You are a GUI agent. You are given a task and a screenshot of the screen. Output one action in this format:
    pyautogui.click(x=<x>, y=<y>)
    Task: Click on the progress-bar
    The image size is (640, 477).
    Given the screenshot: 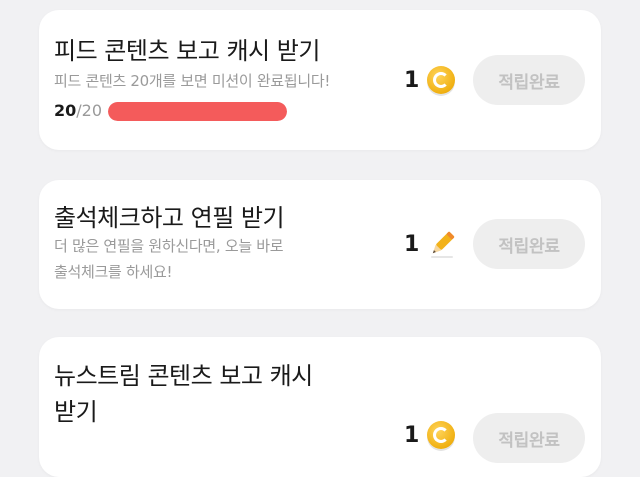 What is the action you would take?
    pyautogui.click(x=198, y=111)
    